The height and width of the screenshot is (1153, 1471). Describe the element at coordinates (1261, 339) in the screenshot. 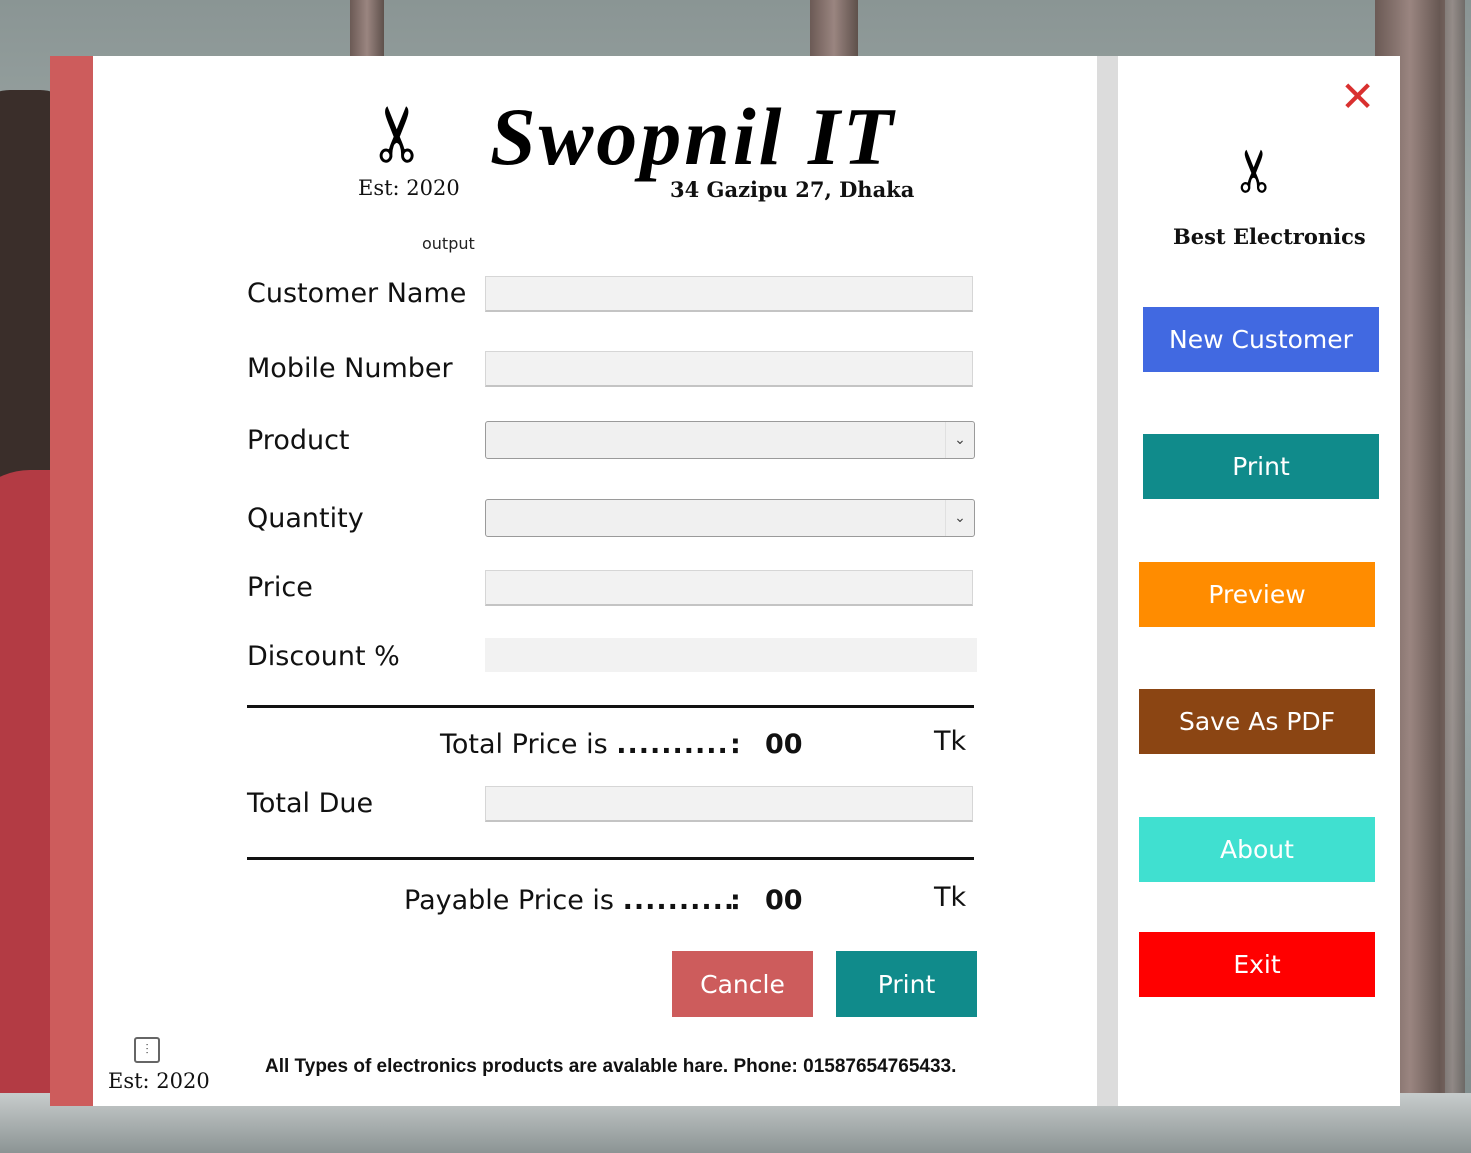

I see `new-customer-button: New Customer` at that location.